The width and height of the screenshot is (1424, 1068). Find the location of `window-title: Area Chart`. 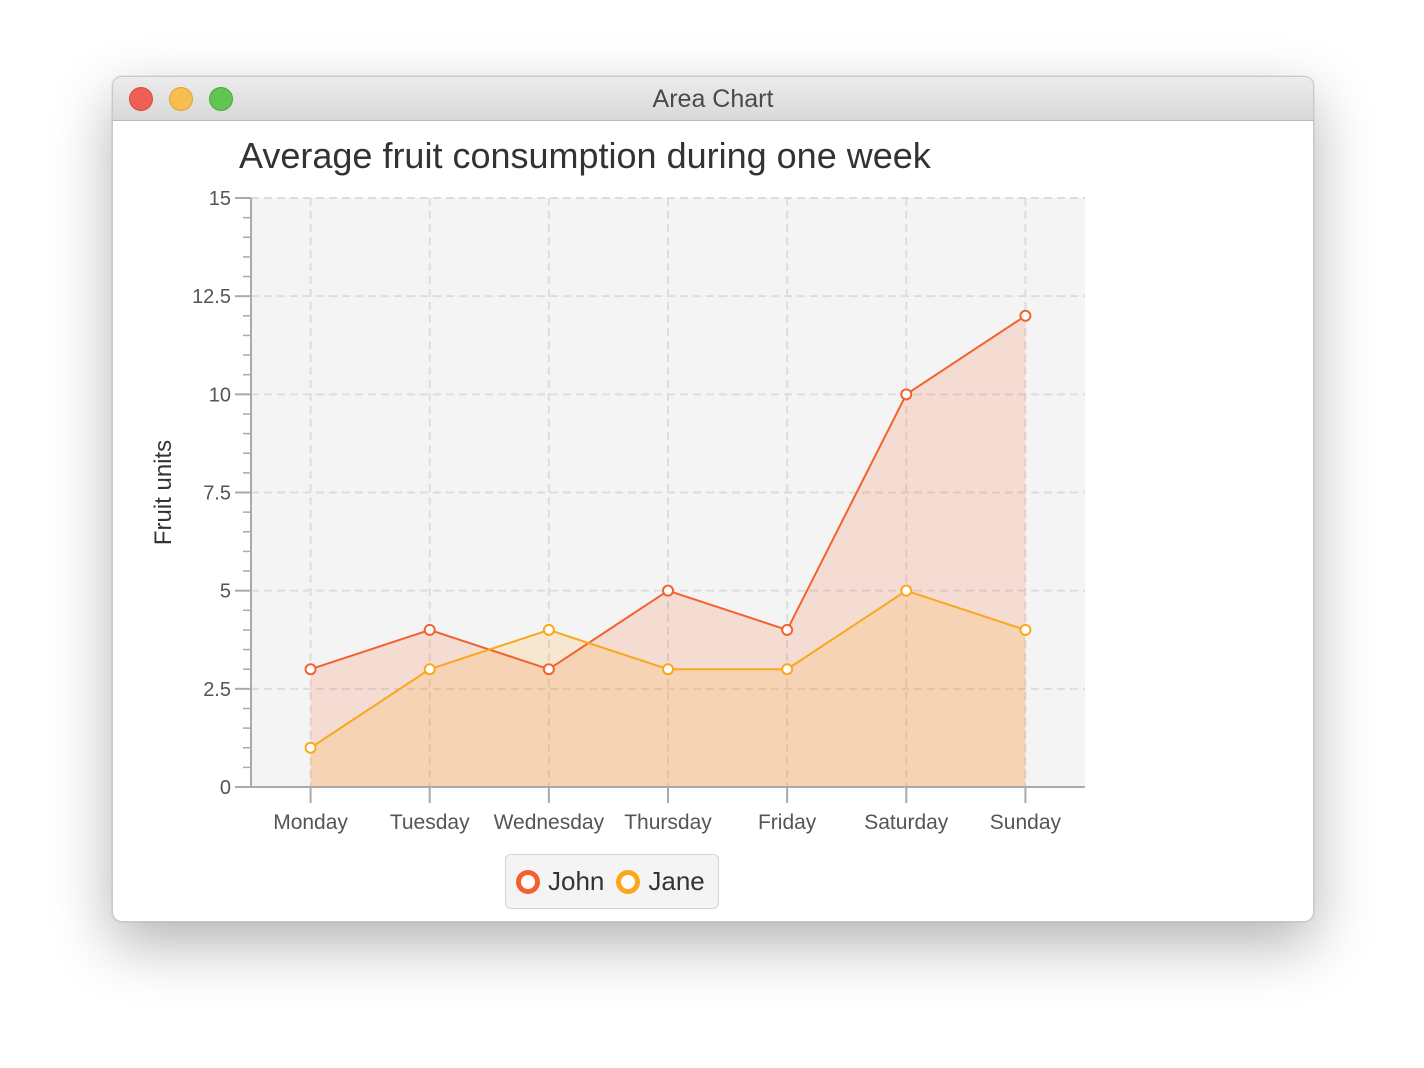

window-title: Area Chart is located at coordinates (713, 99).